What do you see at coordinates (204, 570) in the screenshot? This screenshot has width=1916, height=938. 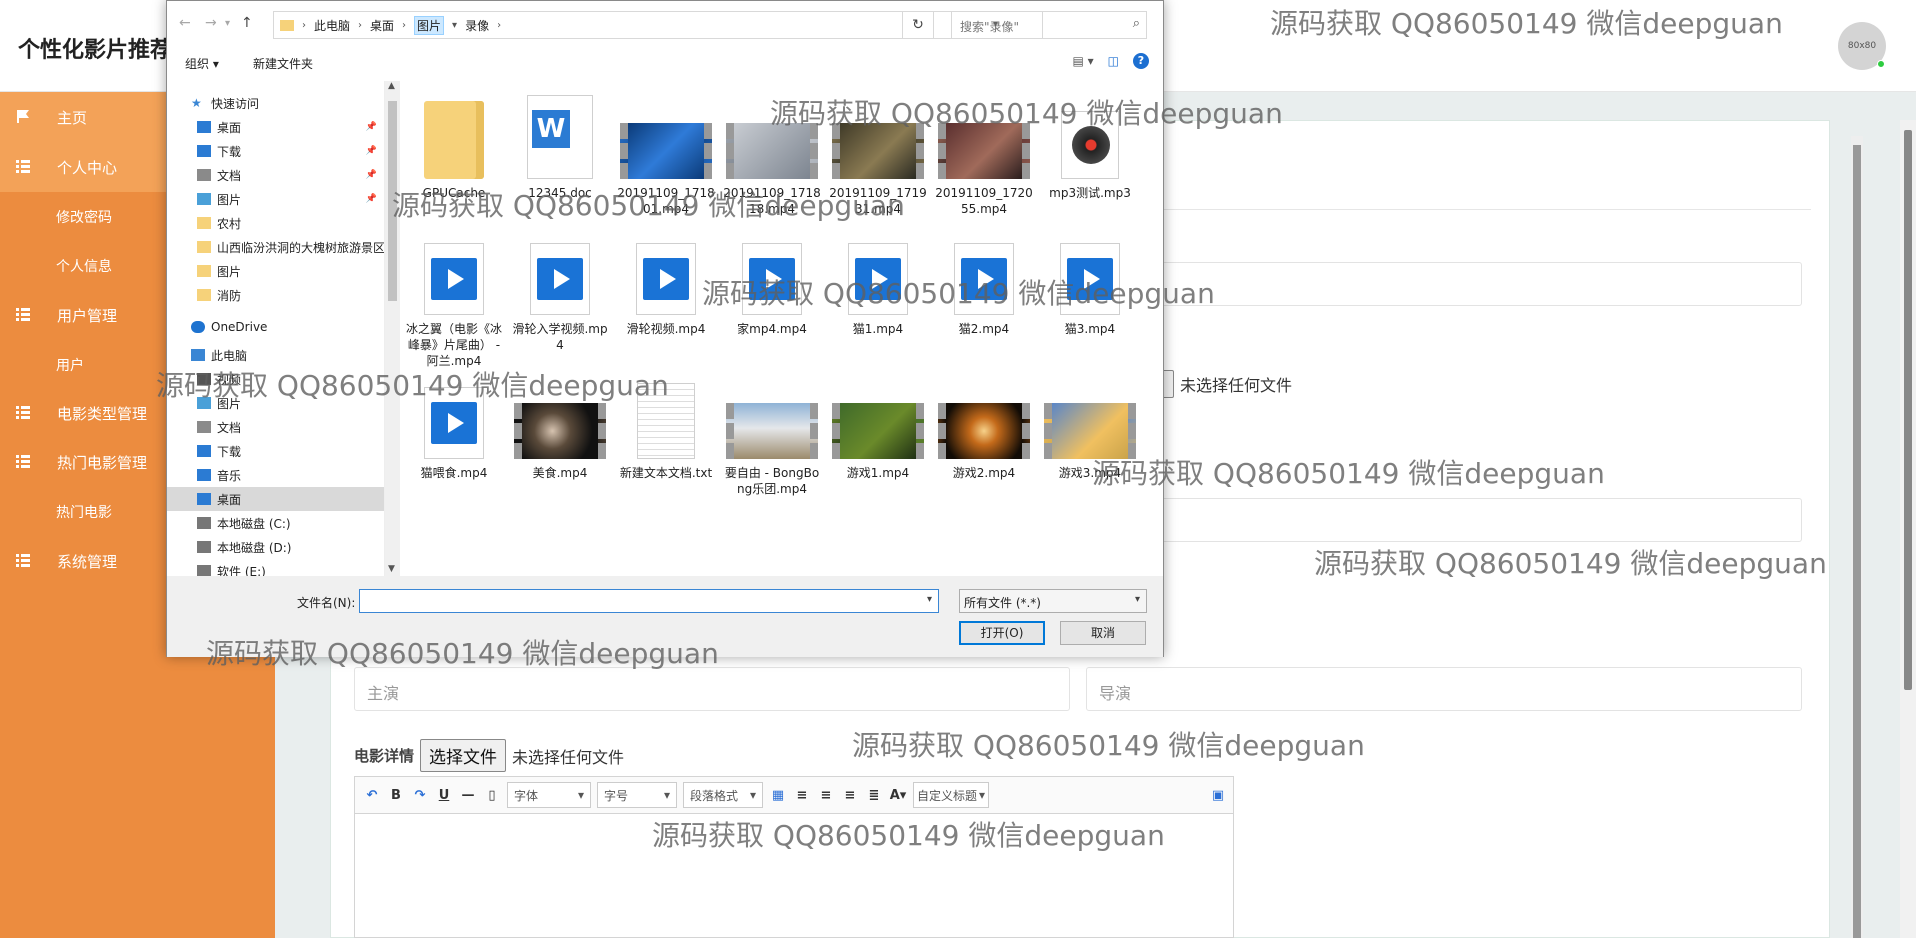 I see `drive-icon` at bounding box center [204, 570].